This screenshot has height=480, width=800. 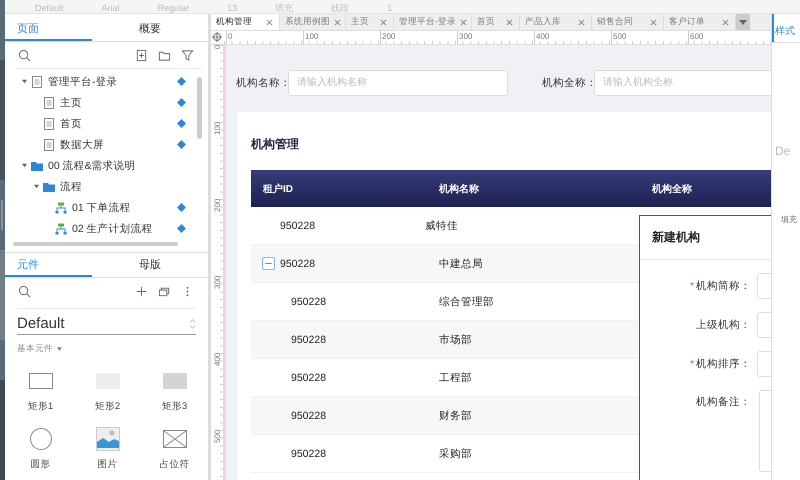 I want to click on input-field: 请输入机构名称, so click(x=398, y=83).